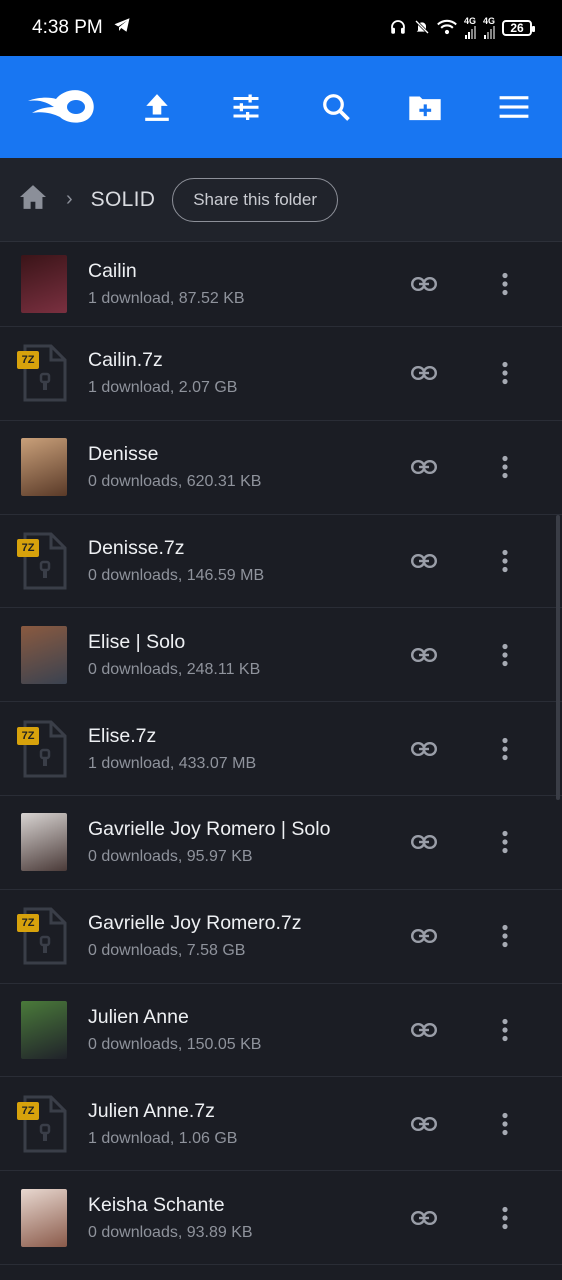 The height and width of the screenshot is (1280, 562). Describe the element at coordinates (170, 1232) in the screenshot. I see `file-info: 0 downloads, 93.89 KB` at that location.